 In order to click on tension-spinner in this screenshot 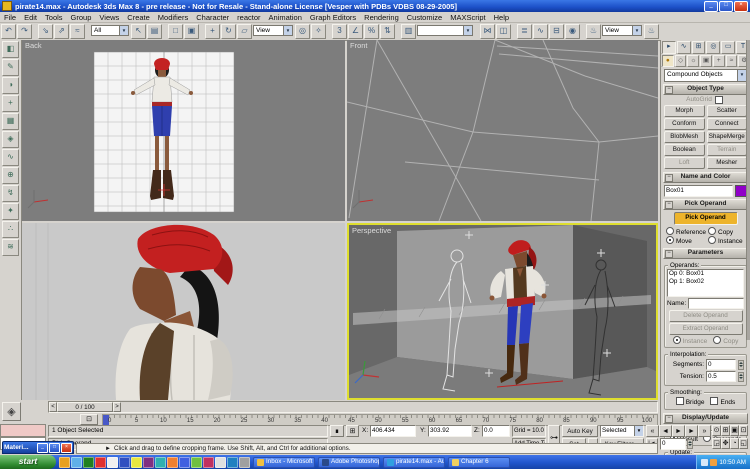, I will do `click(741, 376)`.